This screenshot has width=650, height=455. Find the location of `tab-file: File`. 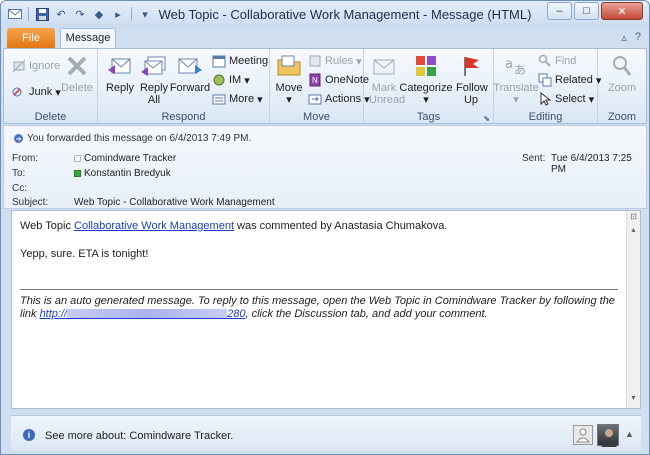

tab-file: File is located at coordinates (31, 38).